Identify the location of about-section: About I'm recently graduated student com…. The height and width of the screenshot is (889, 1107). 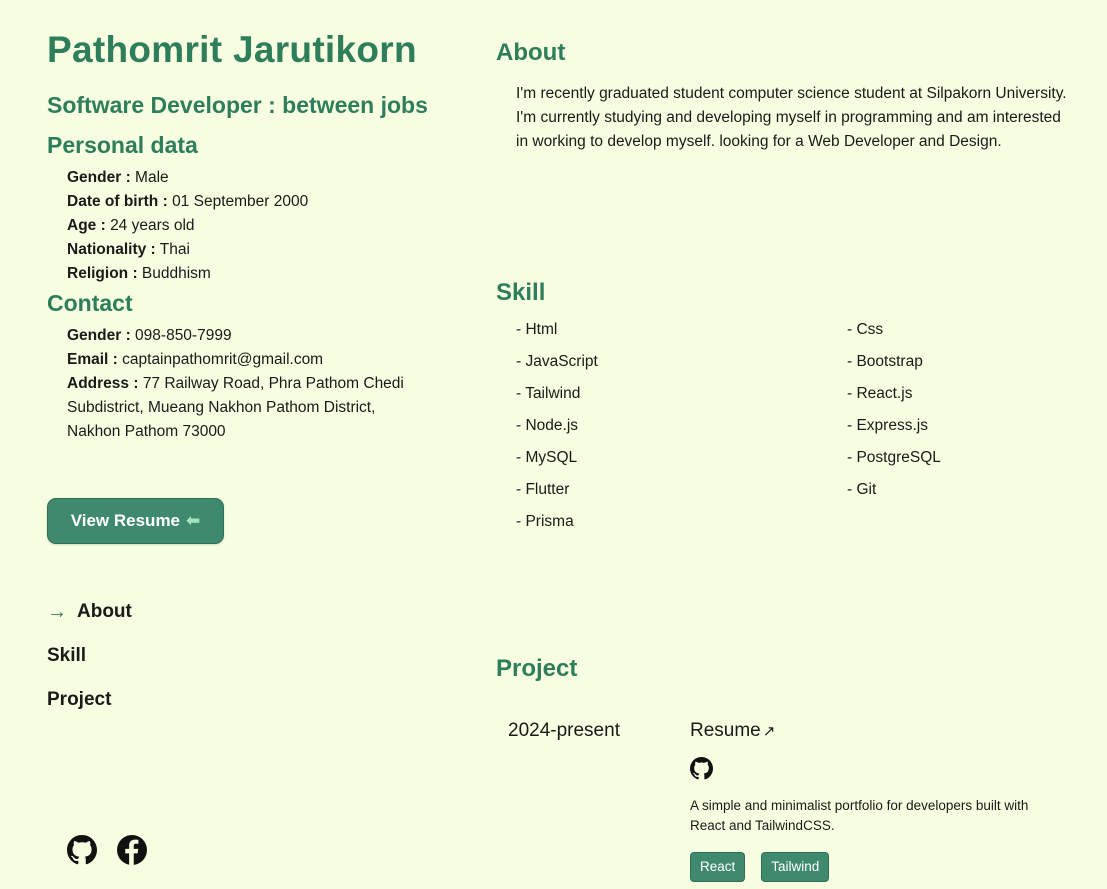
(786, 96).